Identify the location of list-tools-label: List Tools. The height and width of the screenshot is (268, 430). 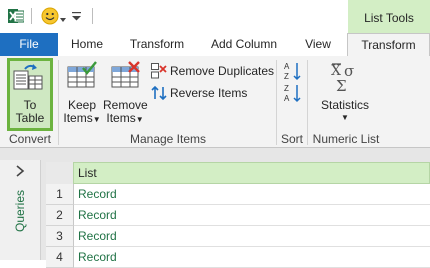
(389, 18).